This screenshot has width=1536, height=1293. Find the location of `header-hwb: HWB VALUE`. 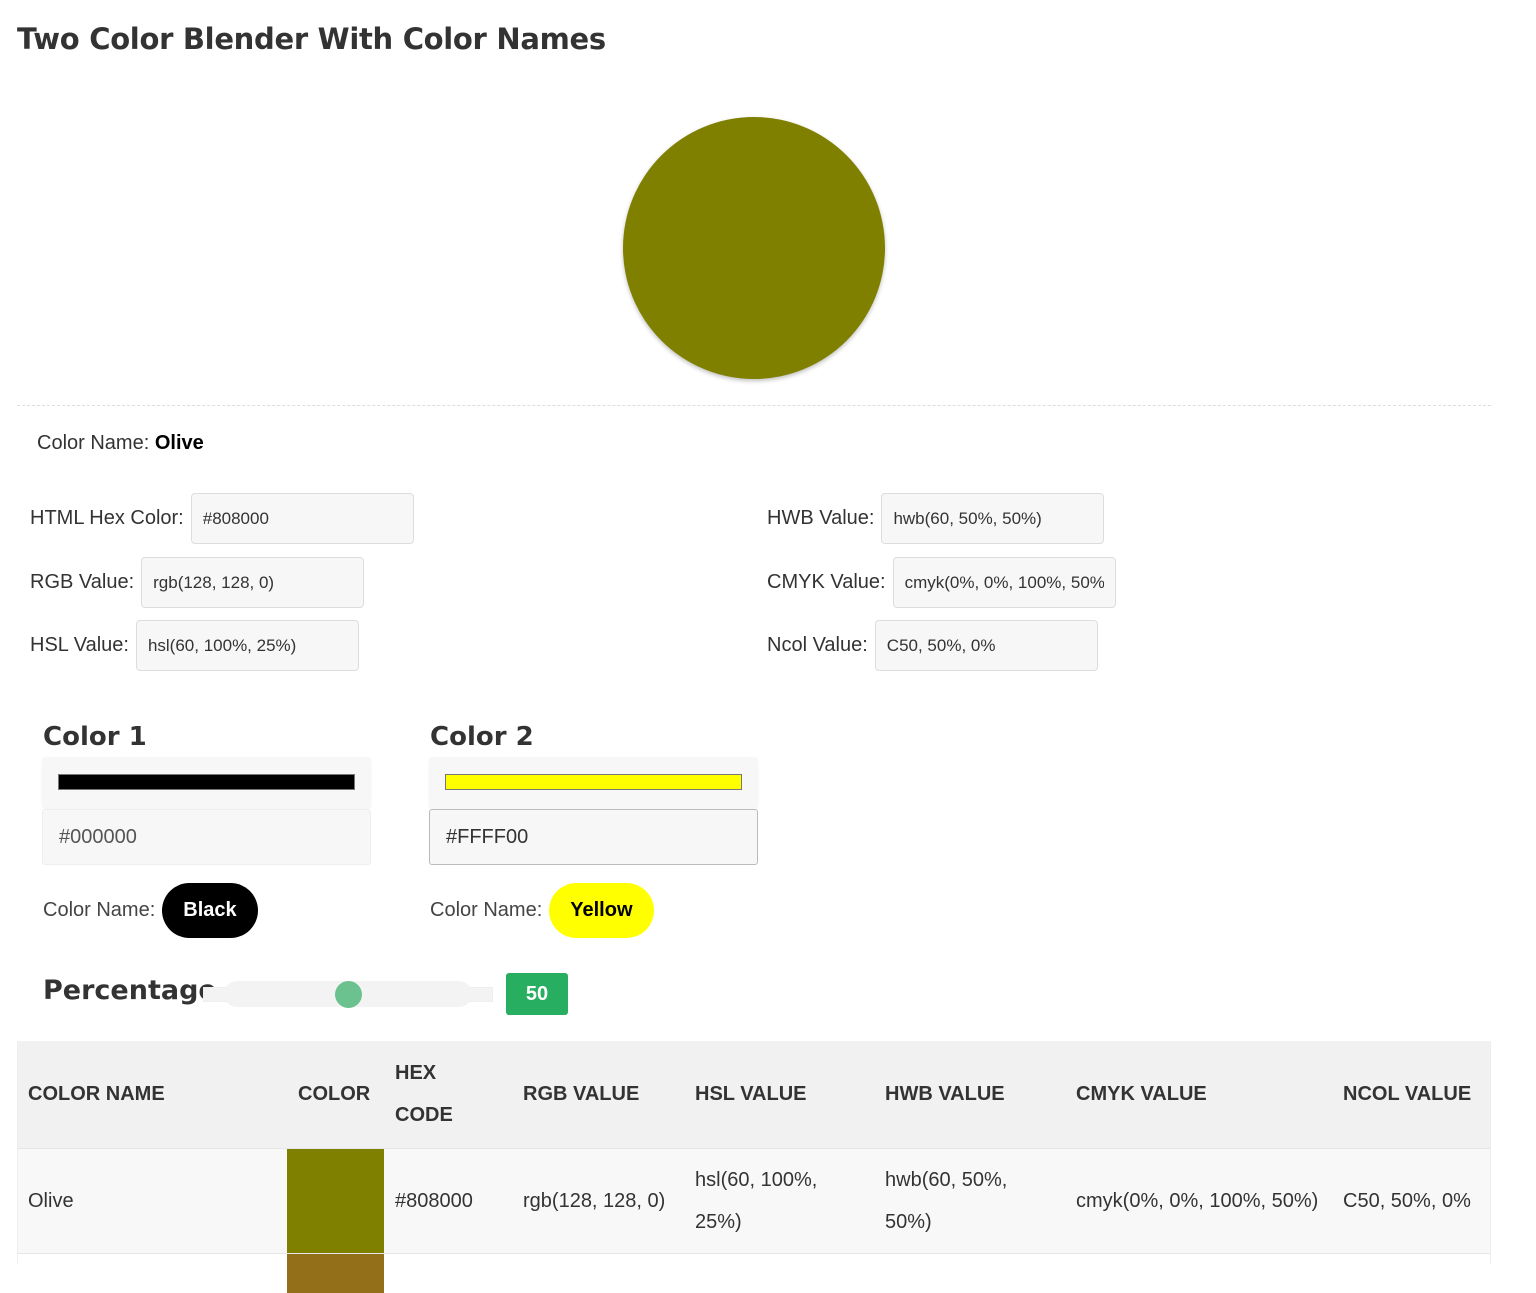

header-hwb: HWB VALUE is located at coordinates (945, 1094).